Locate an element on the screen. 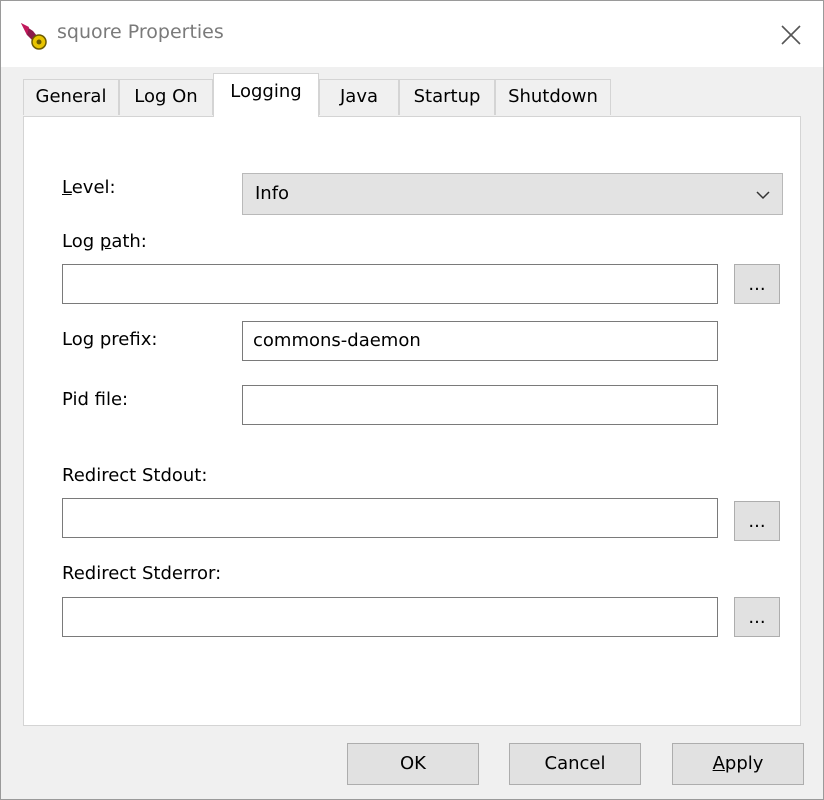 The height and width of the screenshot is (800, 824). redirect-stderror-input is located at coordinates (390, 617).